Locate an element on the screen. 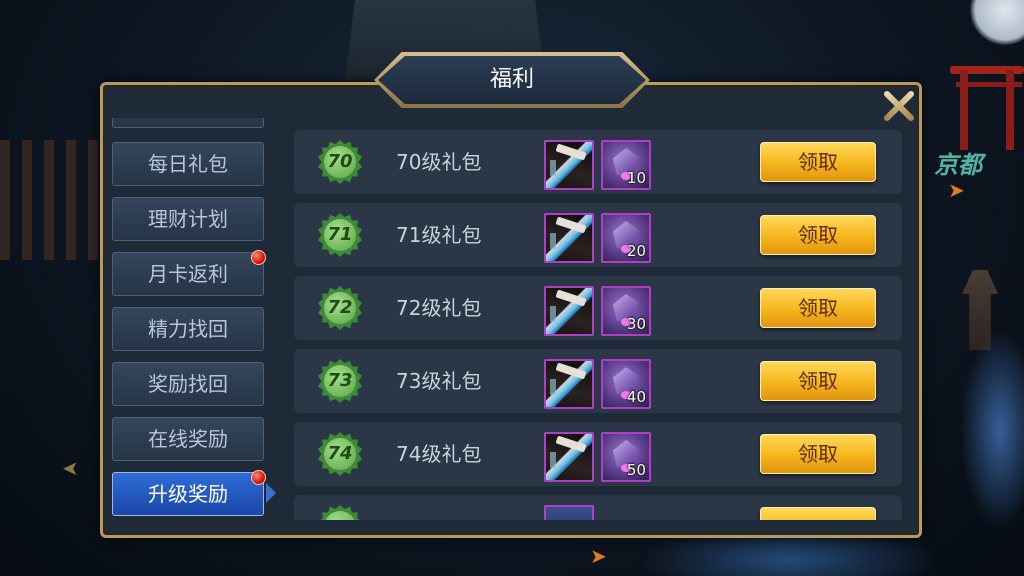 The image size is (1024, 576). tab-level-up-reward: 升级奖励 is located at coordinates (189, 493).